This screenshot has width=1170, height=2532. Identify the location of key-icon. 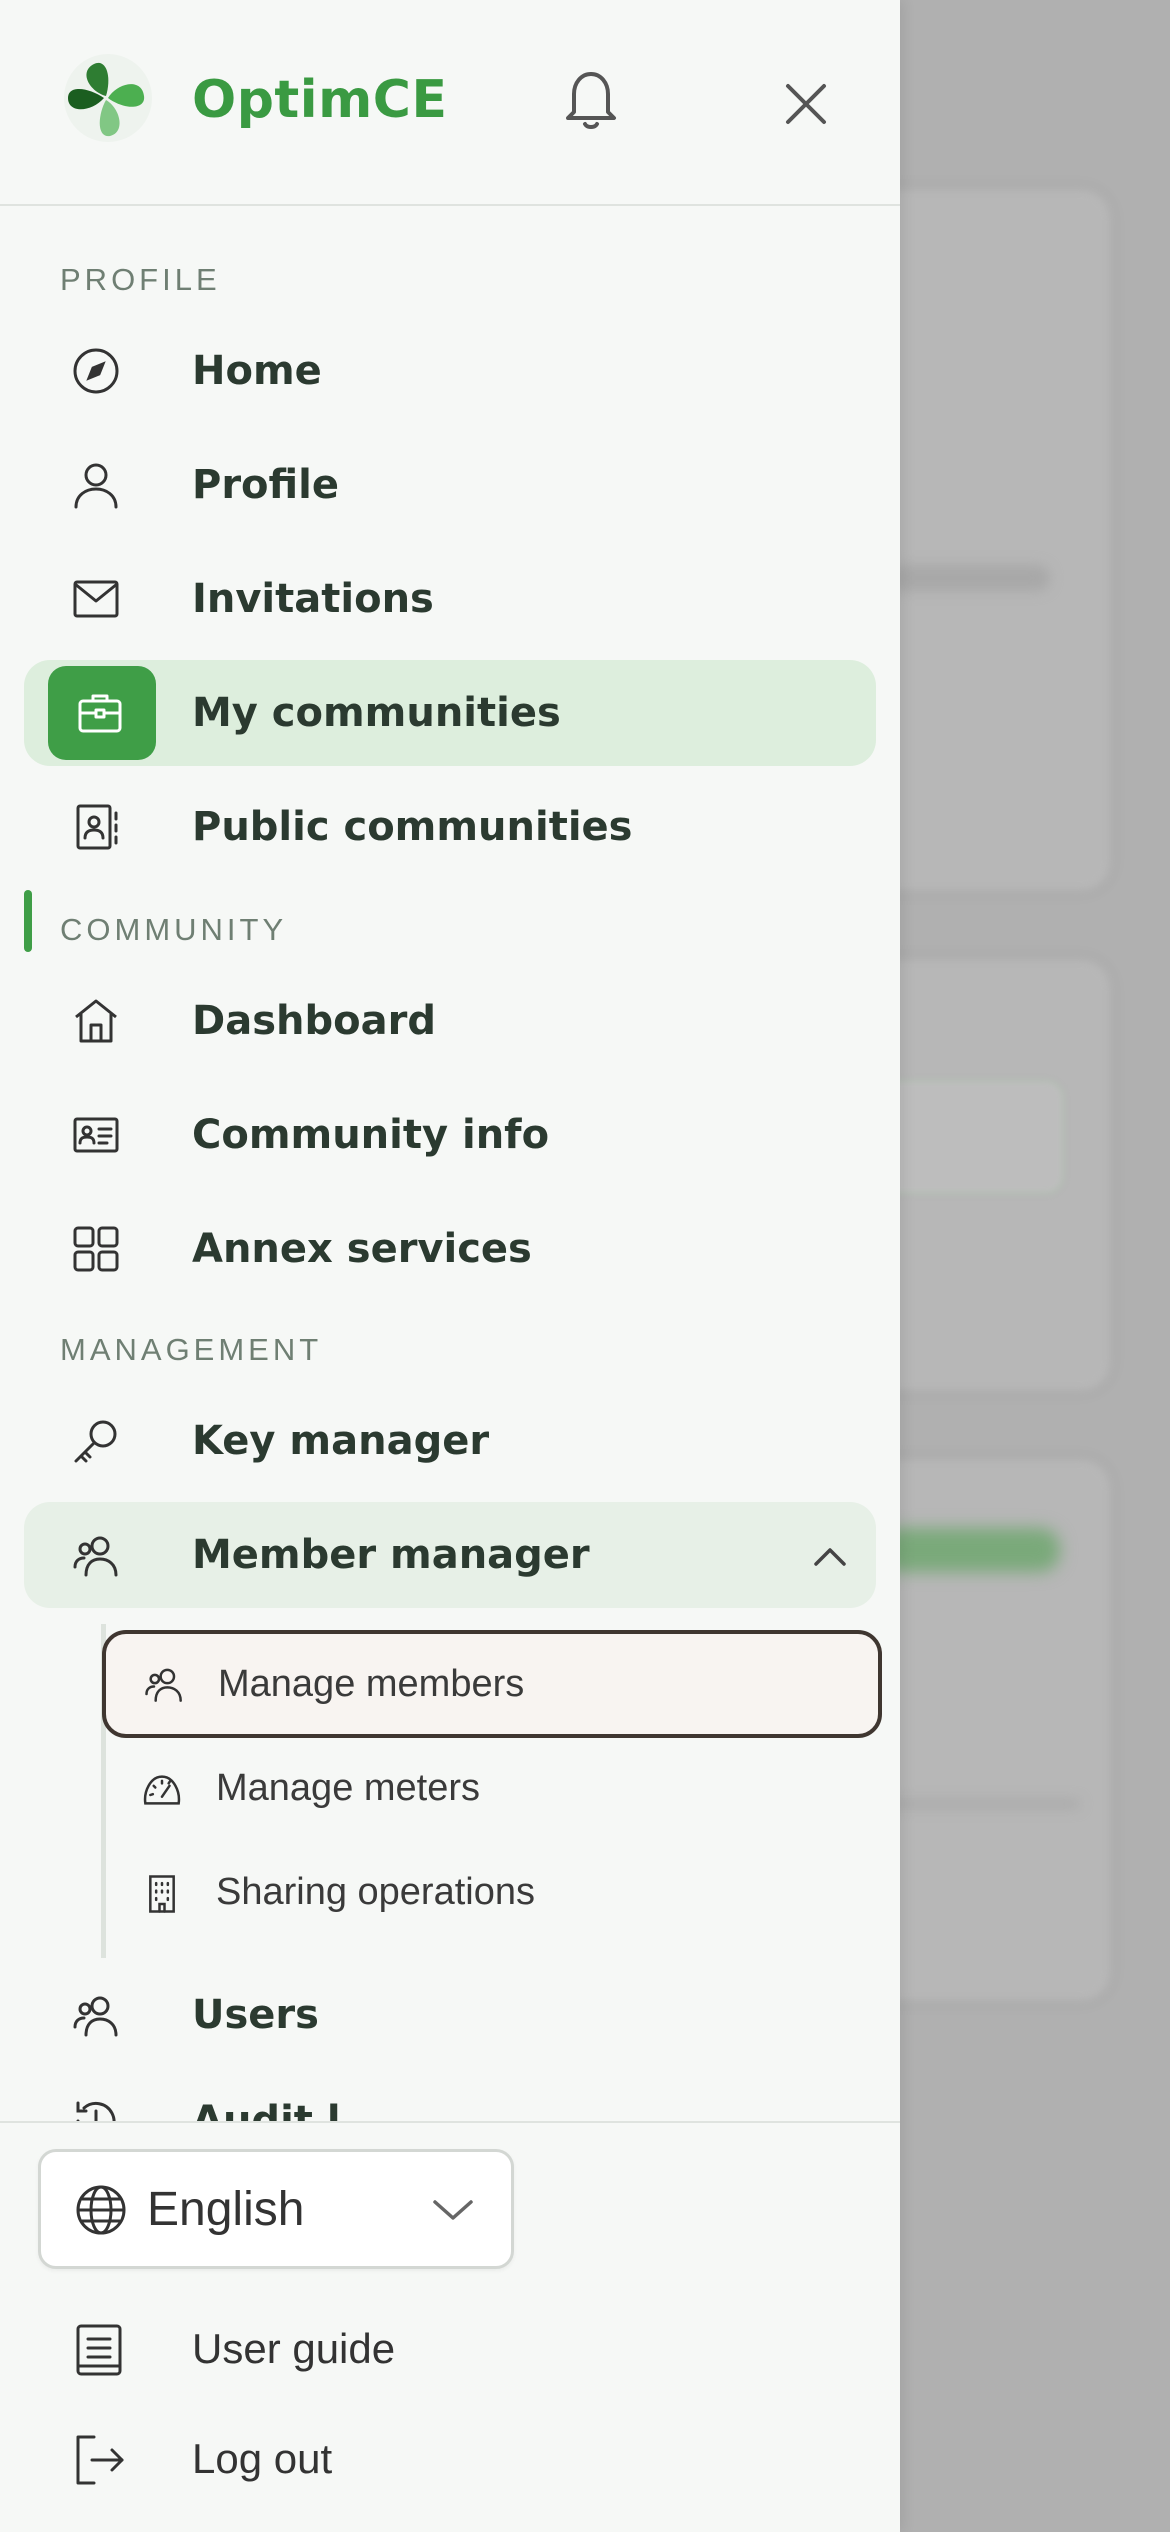
(96, 1441).